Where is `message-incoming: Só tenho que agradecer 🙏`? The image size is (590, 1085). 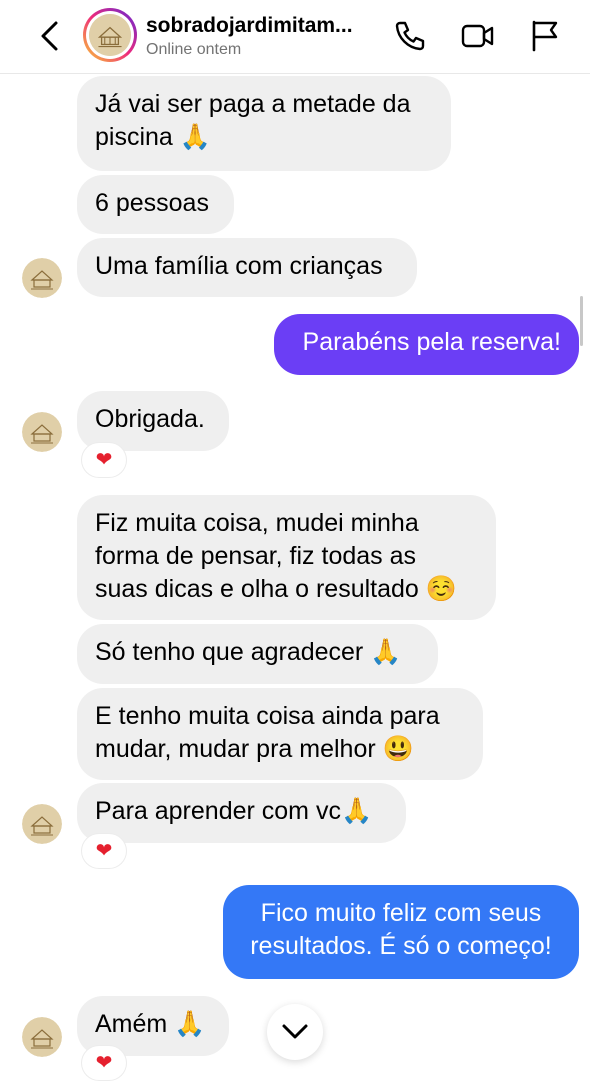
message-incoming: Só tenho que agradecer 🙏 is located at coordinates (257, 654).